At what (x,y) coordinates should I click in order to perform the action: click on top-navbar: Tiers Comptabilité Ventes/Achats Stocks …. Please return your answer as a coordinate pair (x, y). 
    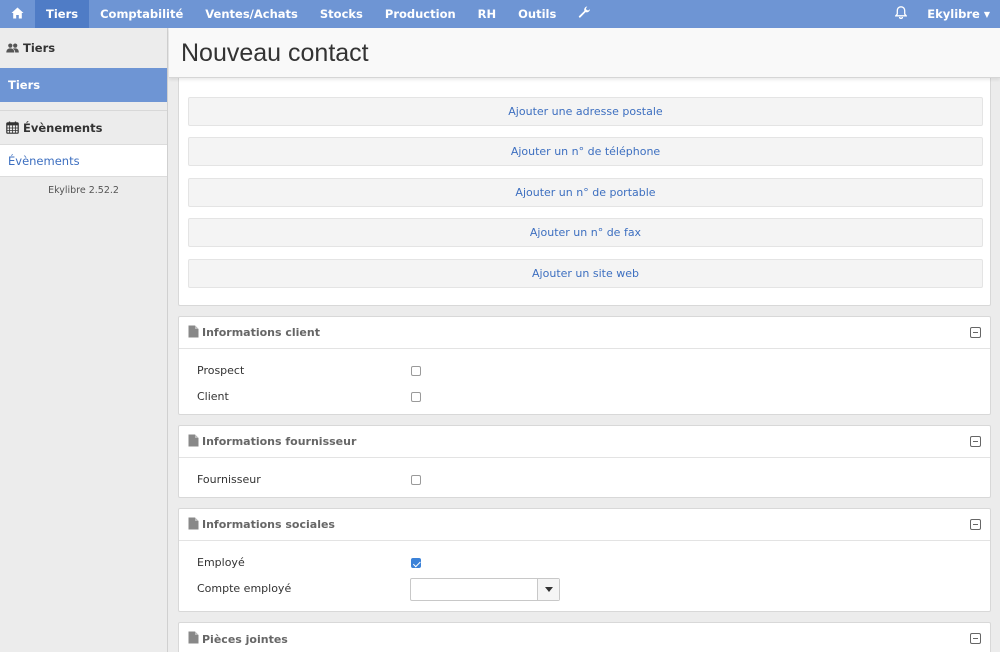
    Looking at the image, I should click on (500, 14).